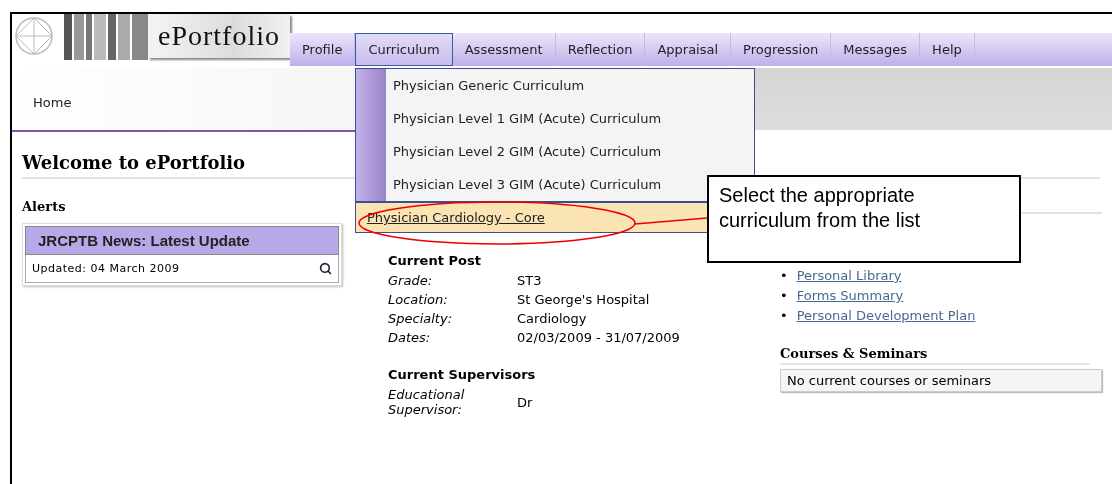 The image size is (1112, 484). Describe the element at coordinates (584, 299) in the screenshot. I see `field-value: St George's Hospital` at that location.